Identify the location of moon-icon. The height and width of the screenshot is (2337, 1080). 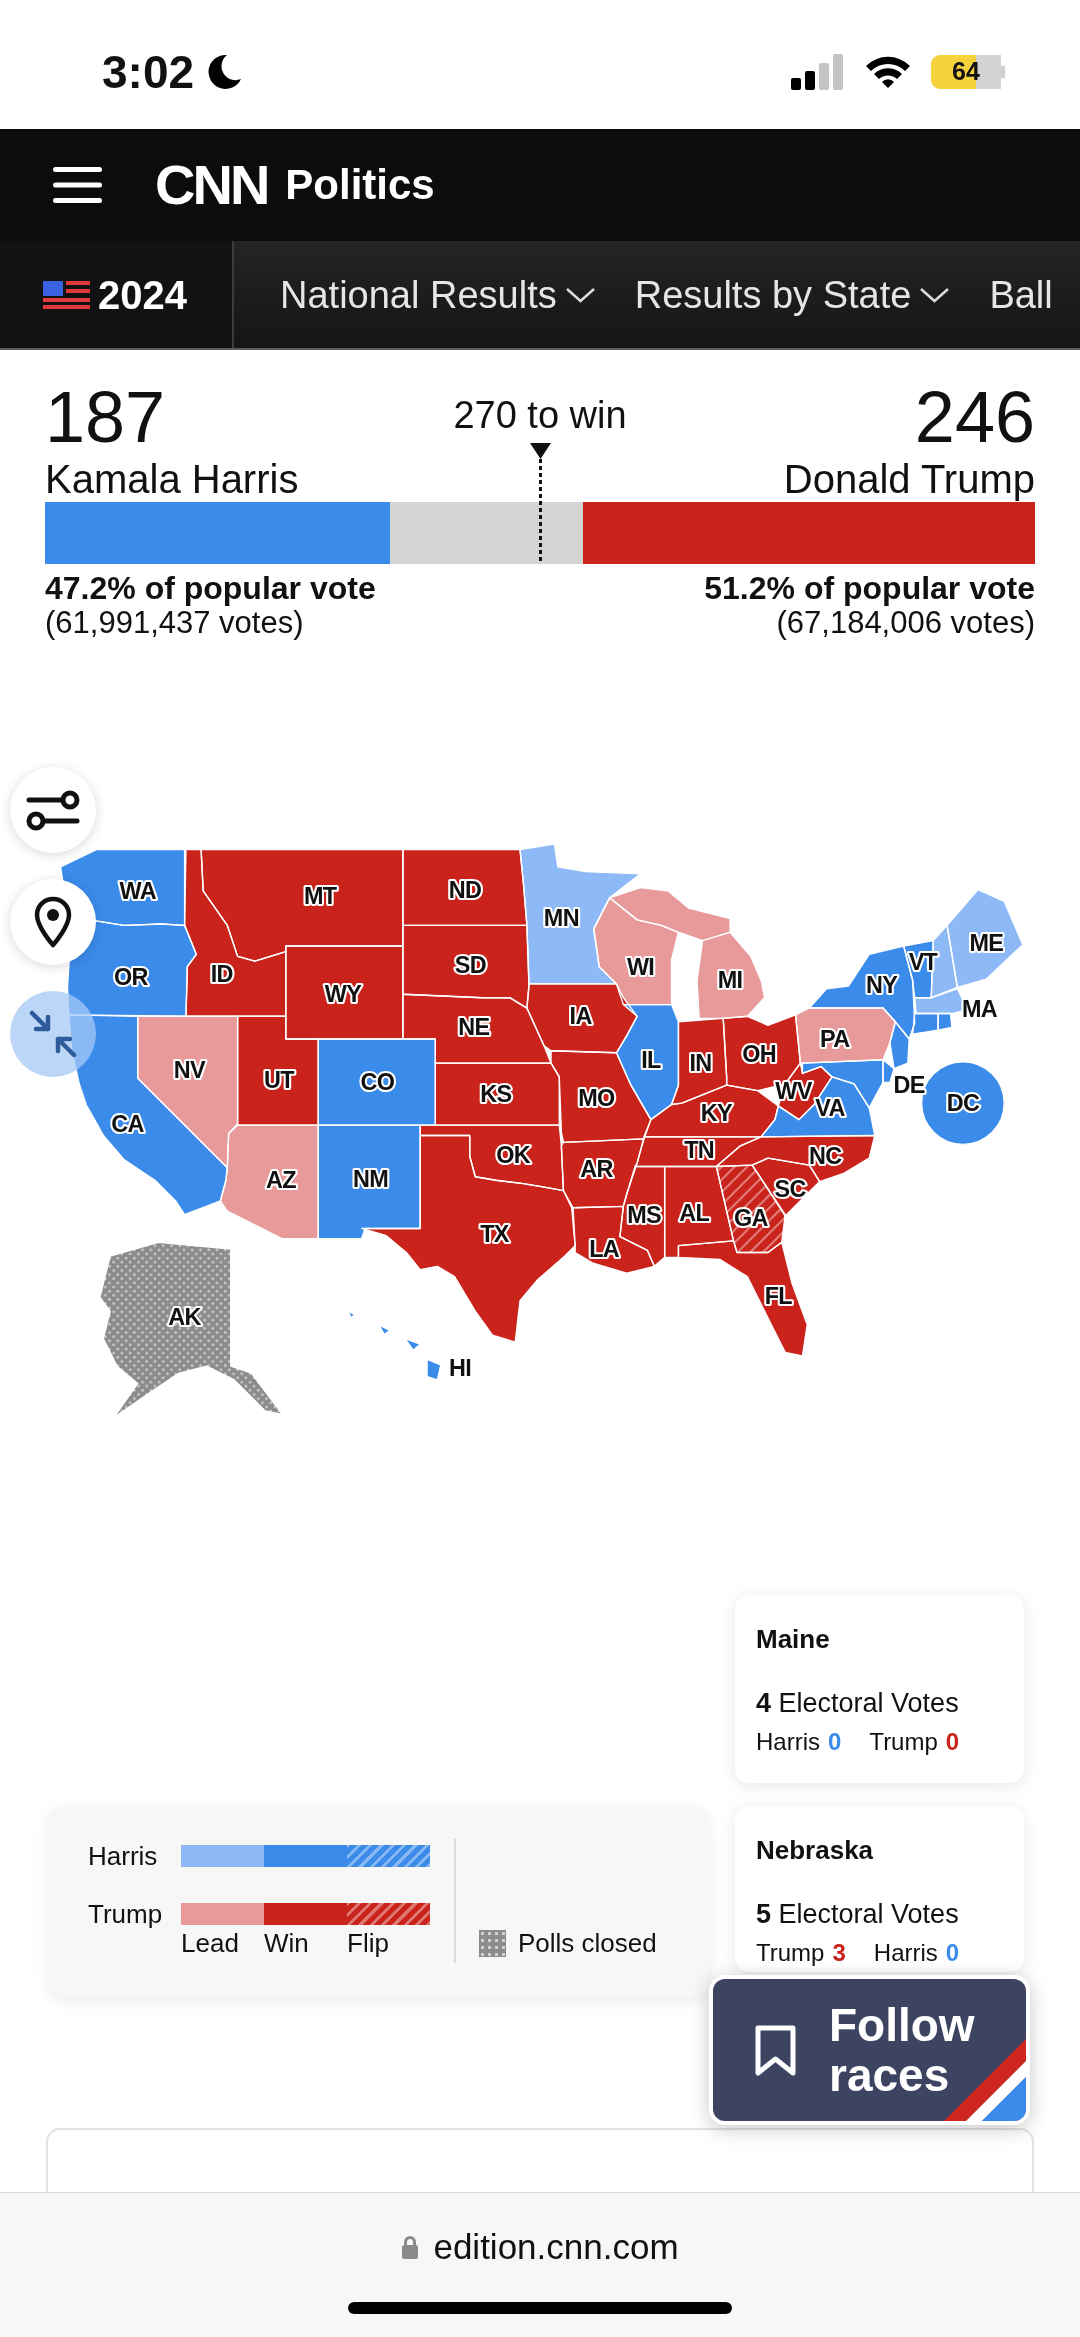
(225, 71).